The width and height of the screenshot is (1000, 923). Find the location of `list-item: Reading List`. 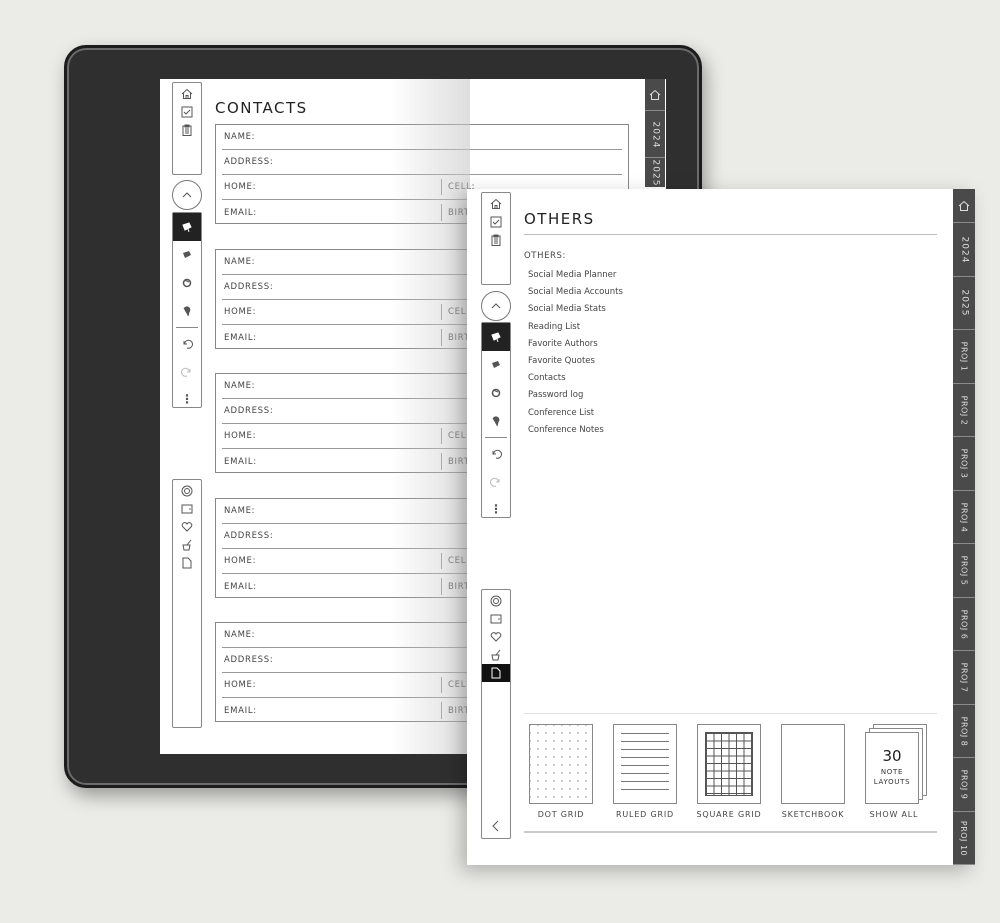

list-item: Reading List is located at coordinates (575, 327).